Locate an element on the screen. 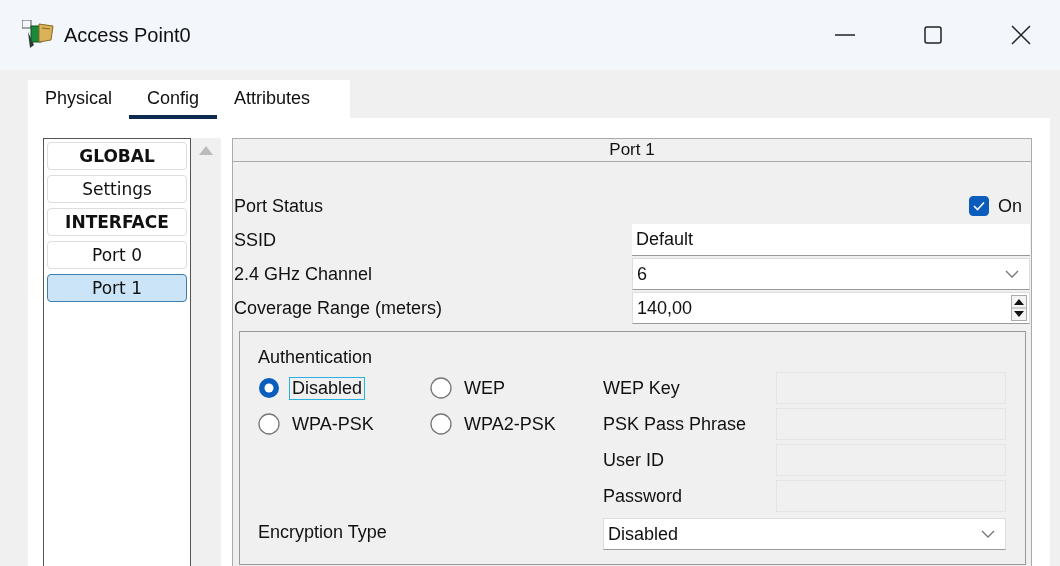 The height and width of the screenshot is (566, 1060). checkmark-icon is located at coordinates (979, 206).